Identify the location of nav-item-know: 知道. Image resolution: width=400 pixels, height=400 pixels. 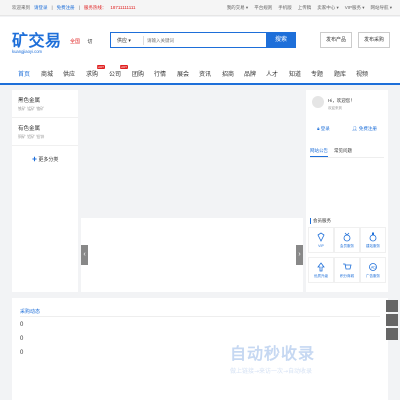
(295, 73).